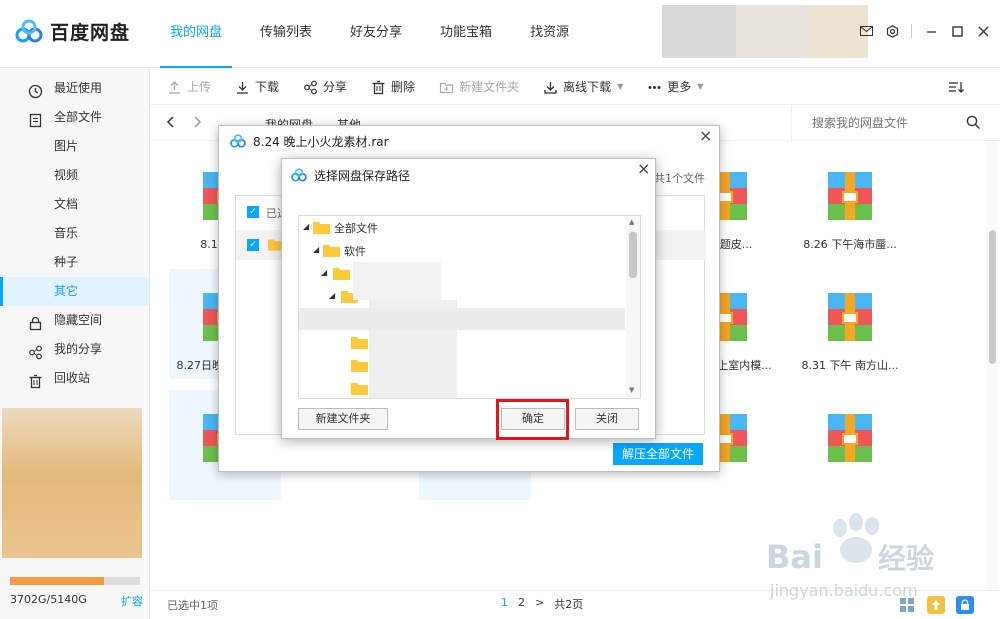  I want to click on sidebar-item-label: 图片, so click(66, 146).